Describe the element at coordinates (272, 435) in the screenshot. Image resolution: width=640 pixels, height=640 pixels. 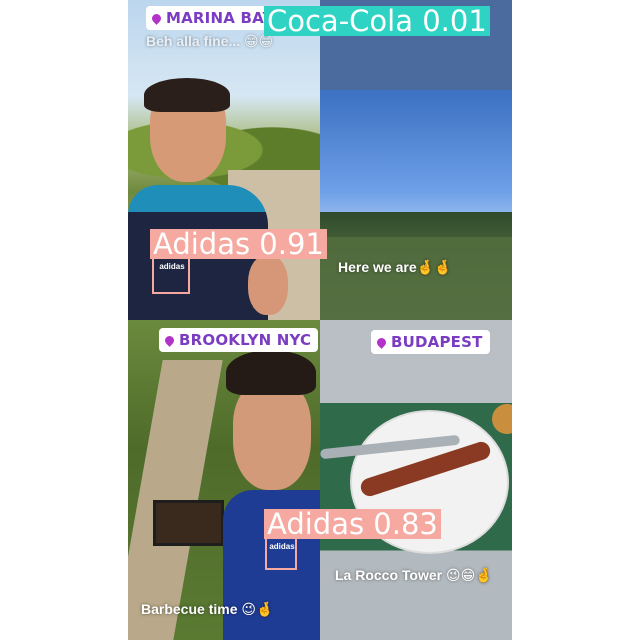
I see `person-face` at that location.